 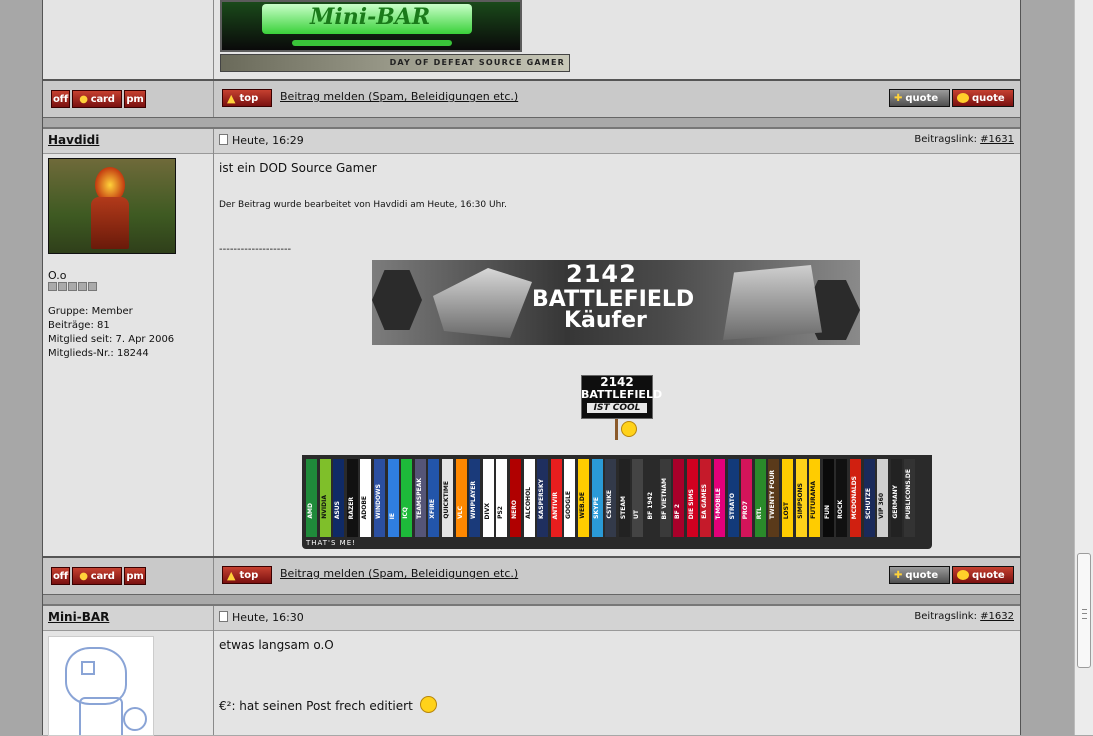 What do you see at coordinates (895, 502) in the screenshot?
I see `badge-label: GERMANY` at bounding box center [895, 502].